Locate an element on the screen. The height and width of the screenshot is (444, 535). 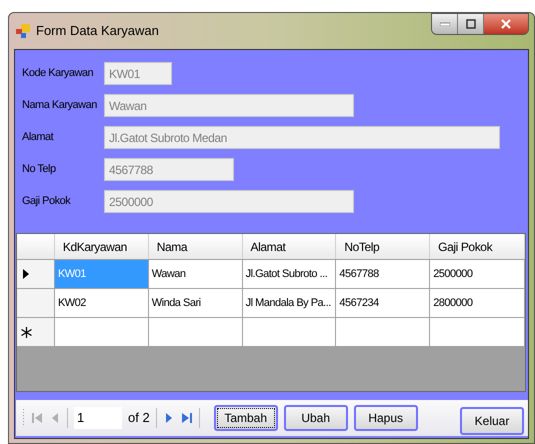
new-row-icon is located at coordinates (26, 332).